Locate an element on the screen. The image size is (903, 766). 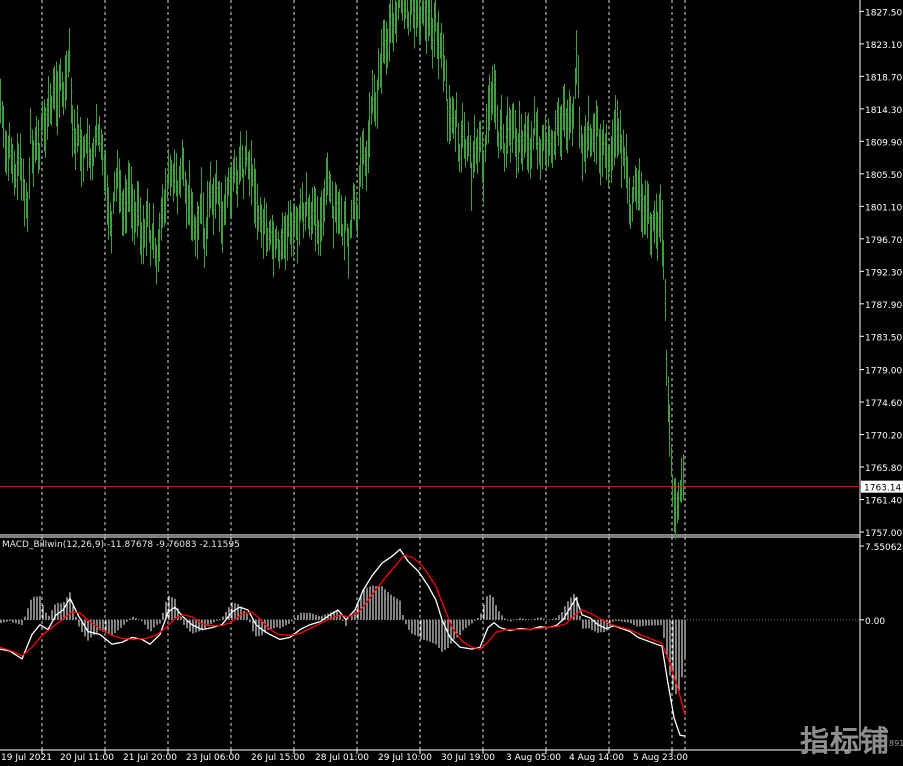
time-axis-label: 21 Jul 20:00 is located at coordinates (150, 757).